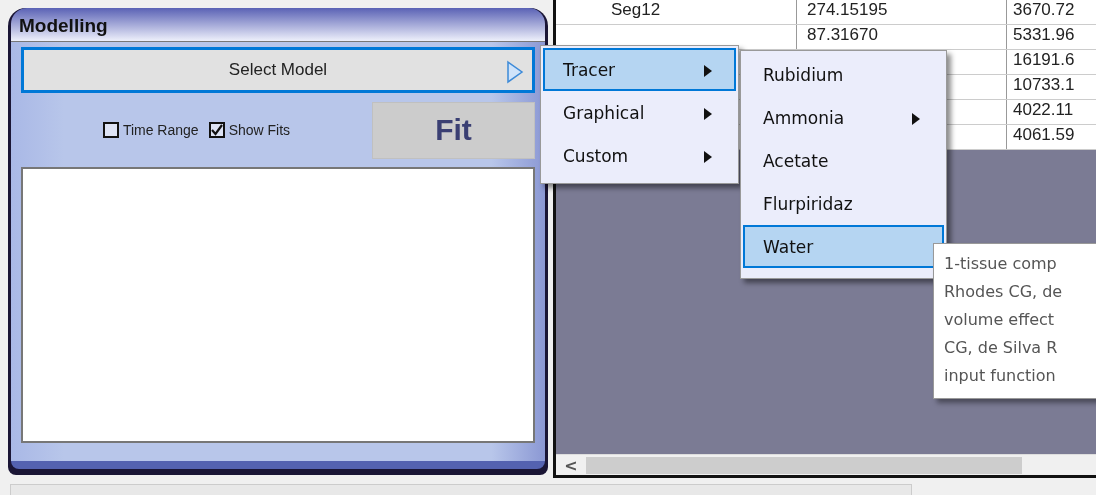 Image resolution: width=1096 pixels, height=495 pixels. I want to click on scroll-left-button: <, so click(571, 465).